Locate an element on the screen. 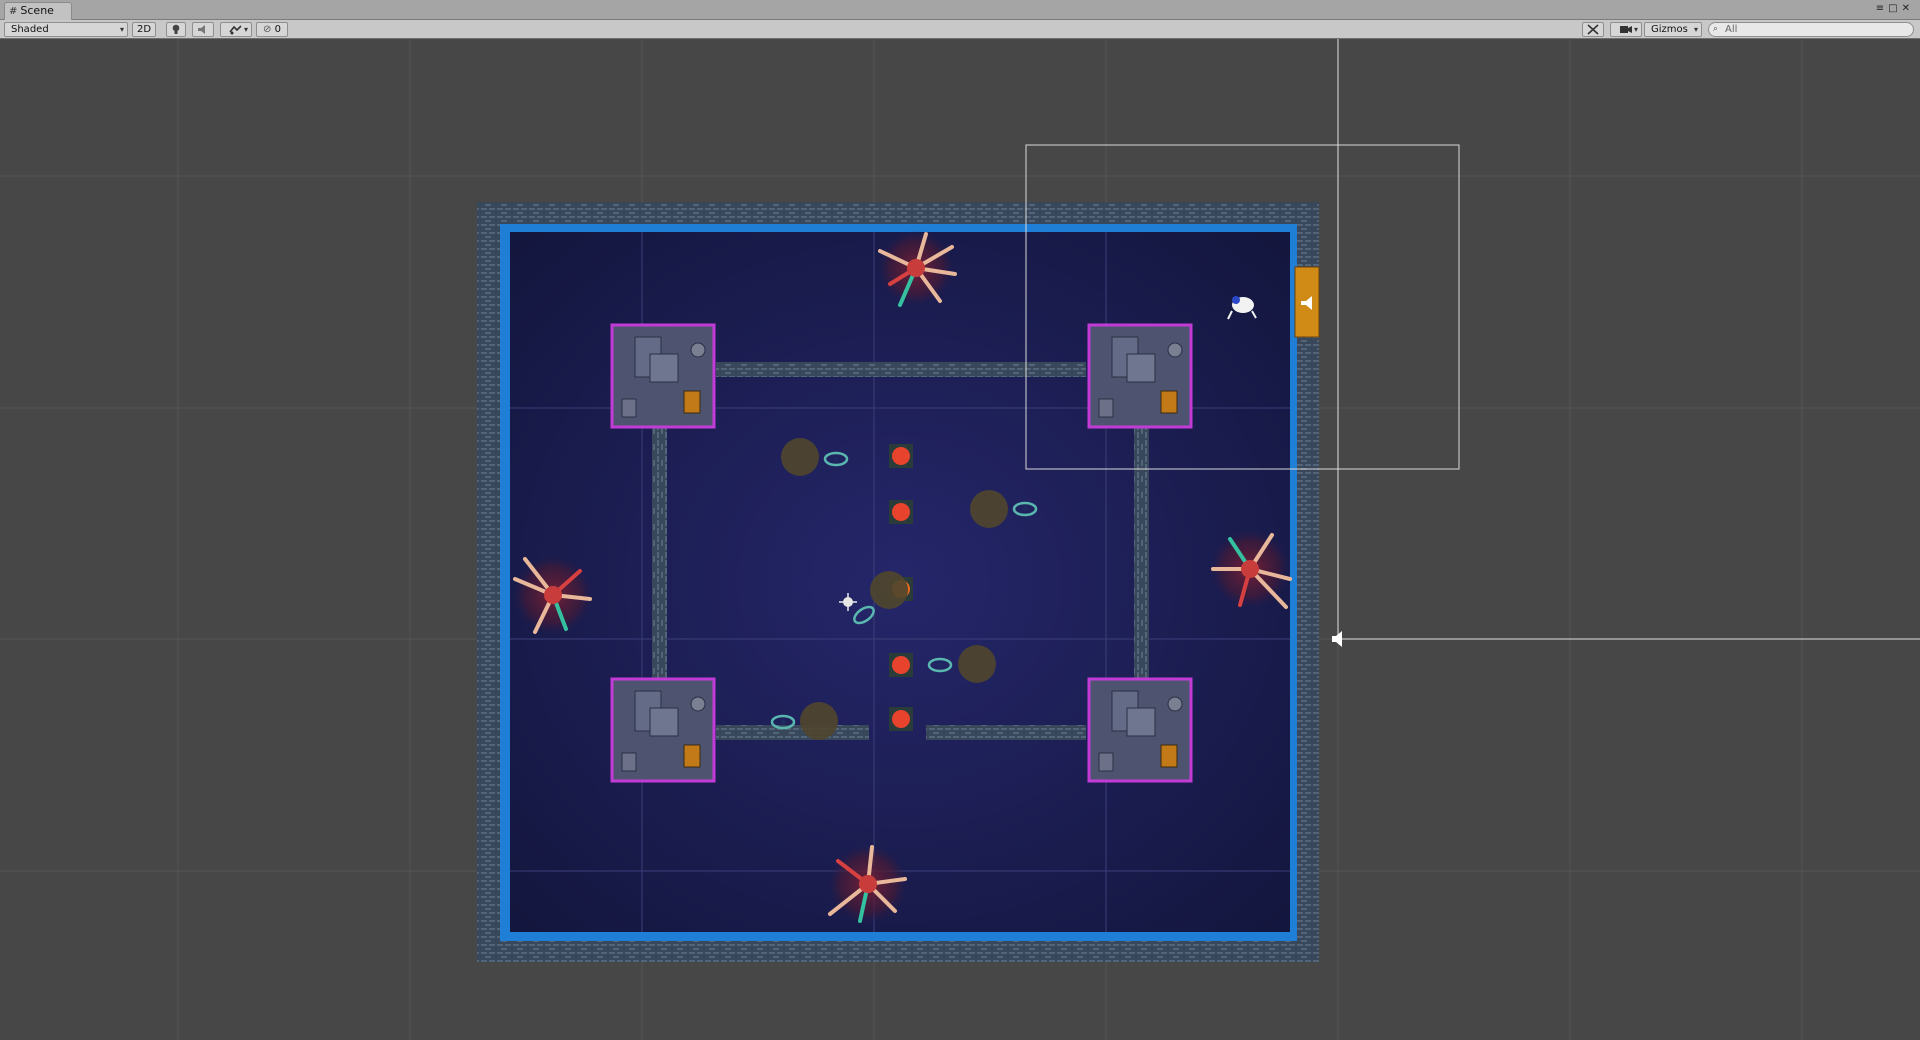  gizmos-label: Gizmos is located at coordinates (1669, 29).